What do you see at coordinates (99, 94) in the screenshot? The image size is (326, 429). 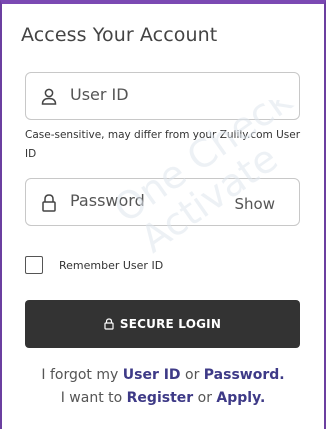 I see `user-id-placeholder: User ID` at bounding box center [99, 94].